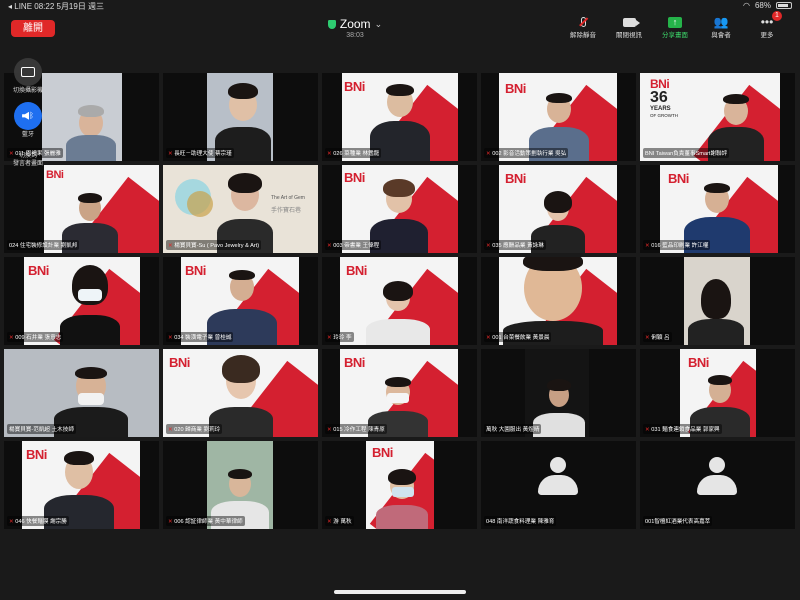  What do you see at coordinates (240, 393) in the screenshot?
I see `video-tile: BNi ✕ 020 歸商業 劉莉玲` at bounding box center [240, 393].